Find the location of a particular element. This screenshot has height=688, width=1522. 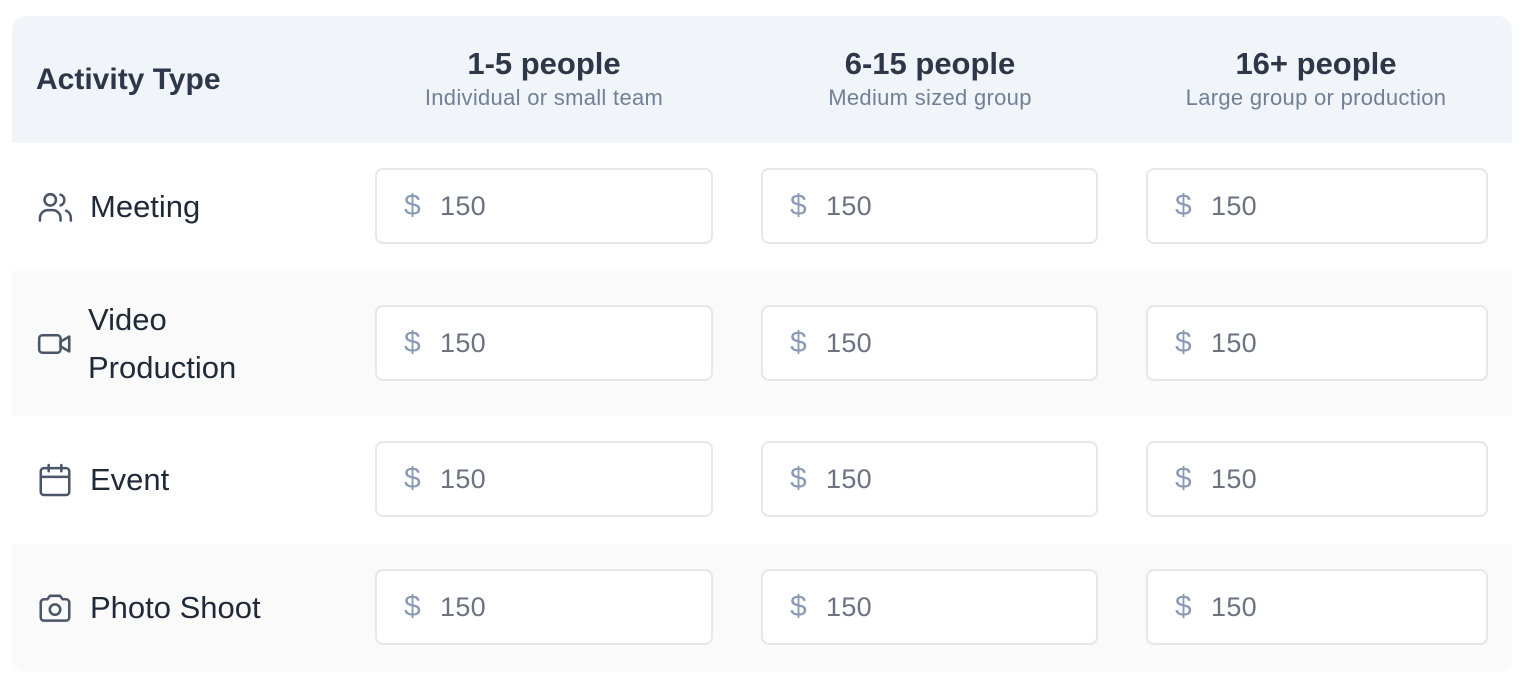

activity-cell: Photo Shoot is located at coordinates (148, 608).